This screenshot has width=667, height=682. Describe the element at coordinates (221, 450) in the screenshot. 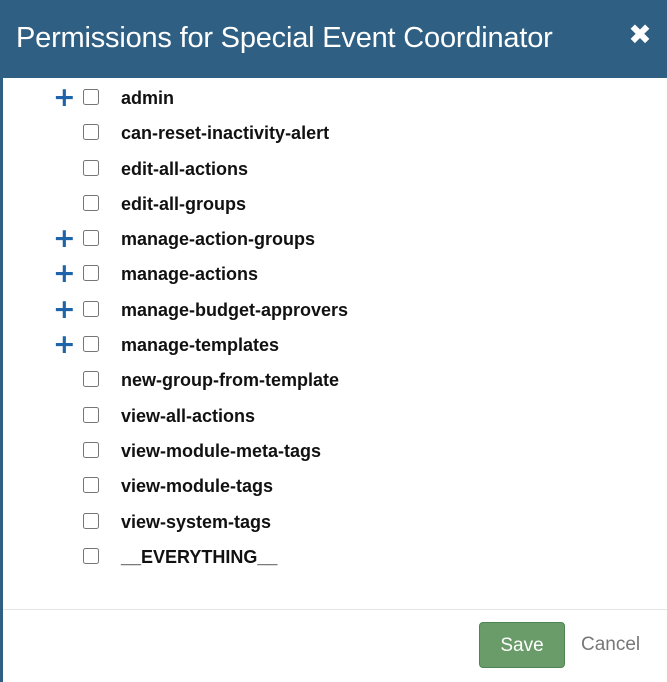

I see `permission-label: view-module-meta-tags` at that location.